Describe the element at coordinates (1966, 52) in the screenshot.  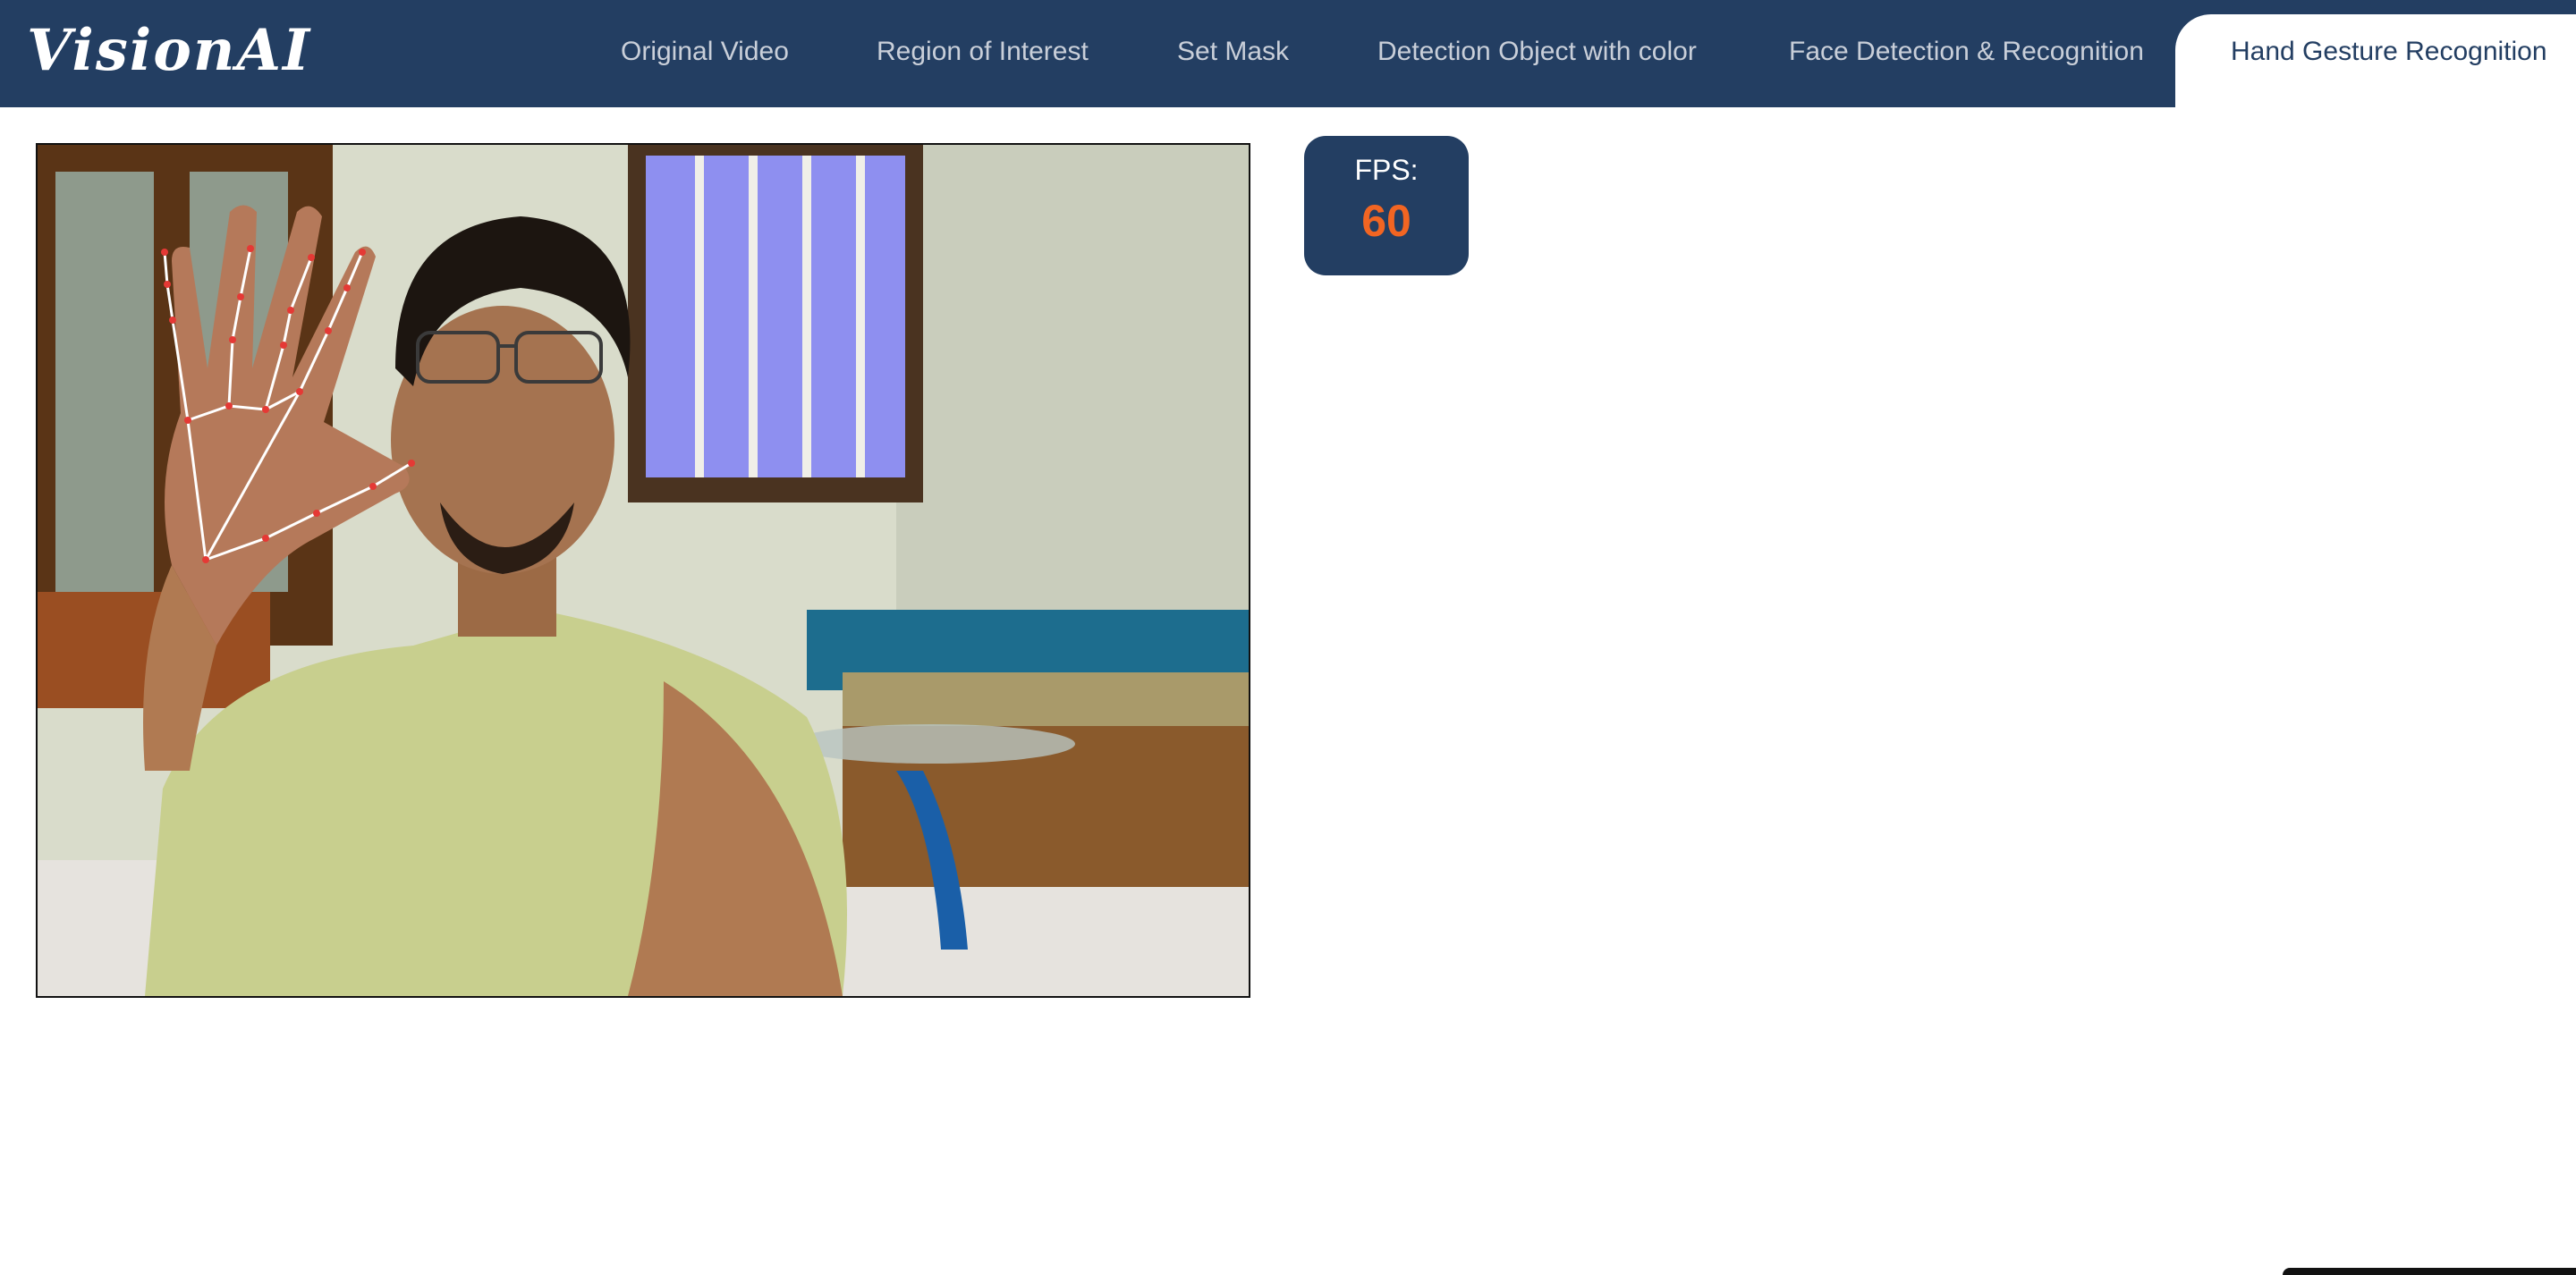
I see `tab-face-detection-recognition: Face Detection & Recognition` at that location.